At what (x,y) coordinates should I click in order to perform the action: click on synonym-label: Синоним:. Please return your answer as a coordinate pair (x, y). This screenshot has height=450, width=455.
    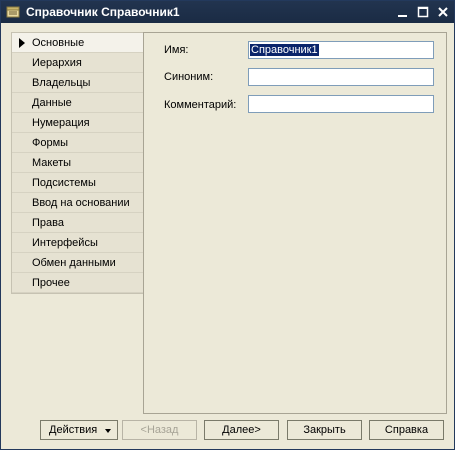
    Looking at the image, I should click on (189, 77).